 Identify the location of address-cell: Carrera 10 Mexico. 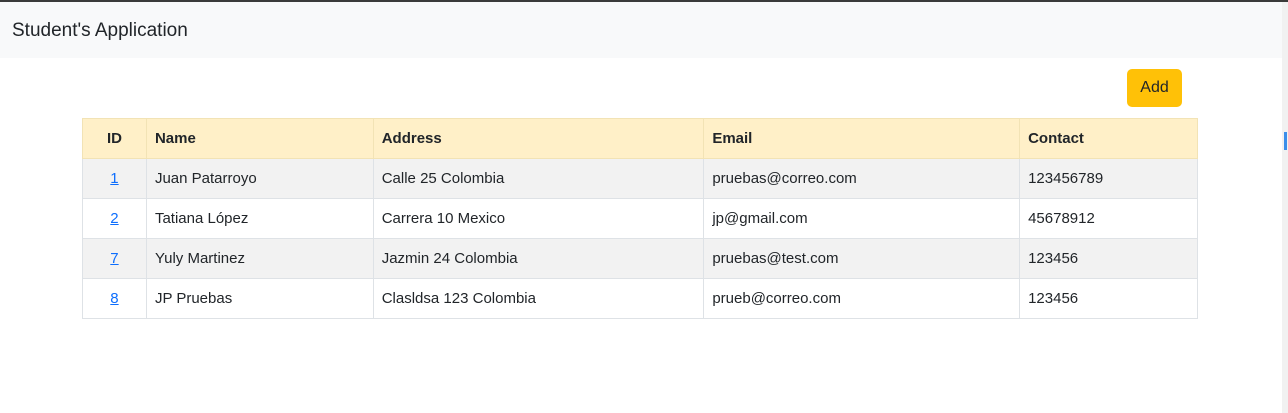
(538, 218).